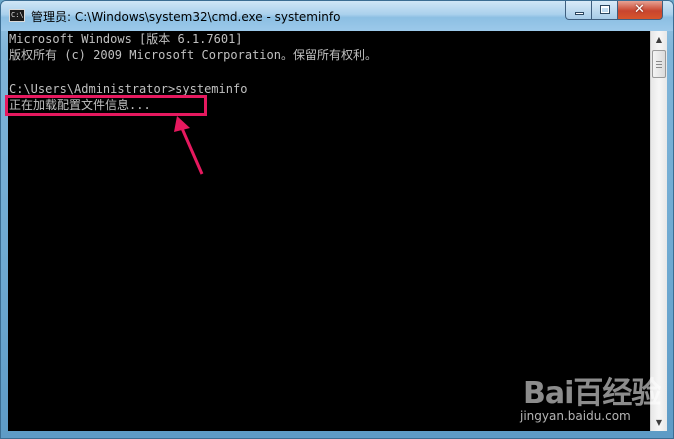  What do you see at coordinates (189, 145) in the screenshot?
I see `pointer-arrow-icon` at bounding box center [189, 145].